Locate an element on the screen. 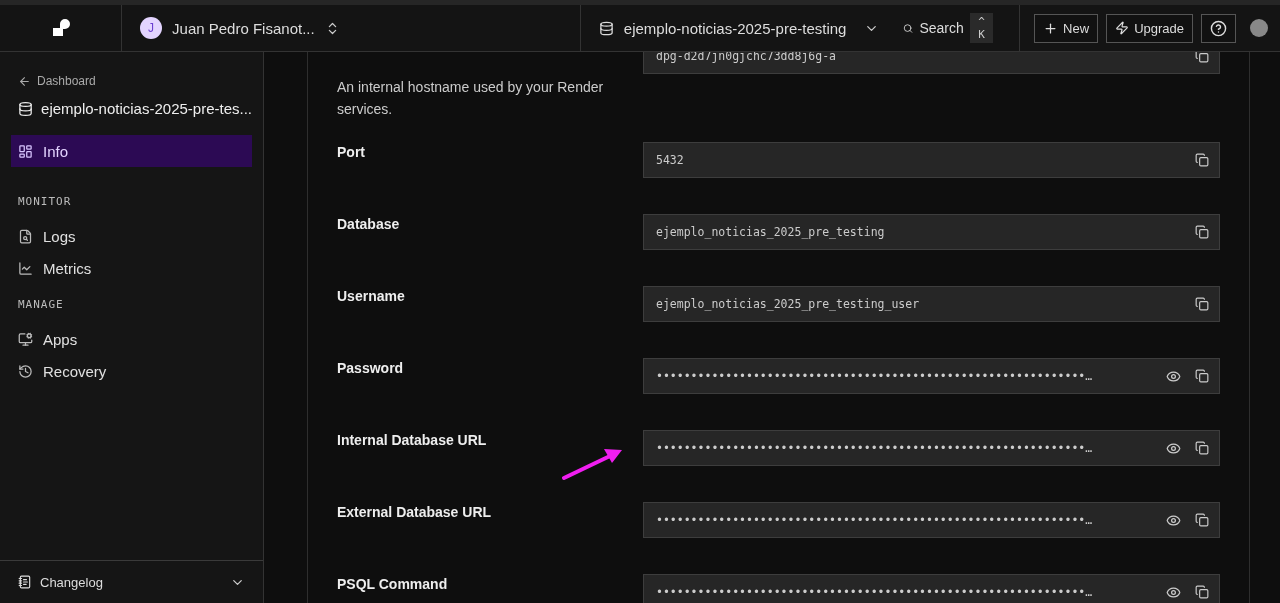 This screenshot has height=603, width=1280. value-field: 5432 is located at coordinates (931, 160).